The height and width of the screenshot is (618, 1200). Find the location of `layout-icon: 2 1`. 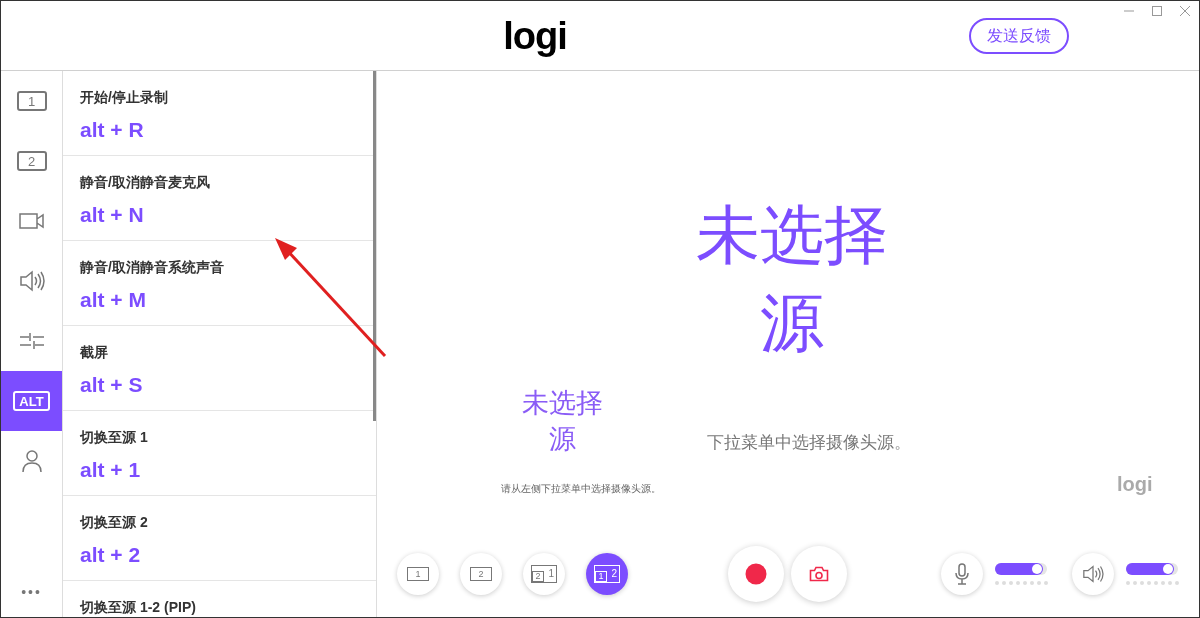

layout-icon: 2 1 is located at coordinates (544, 574).